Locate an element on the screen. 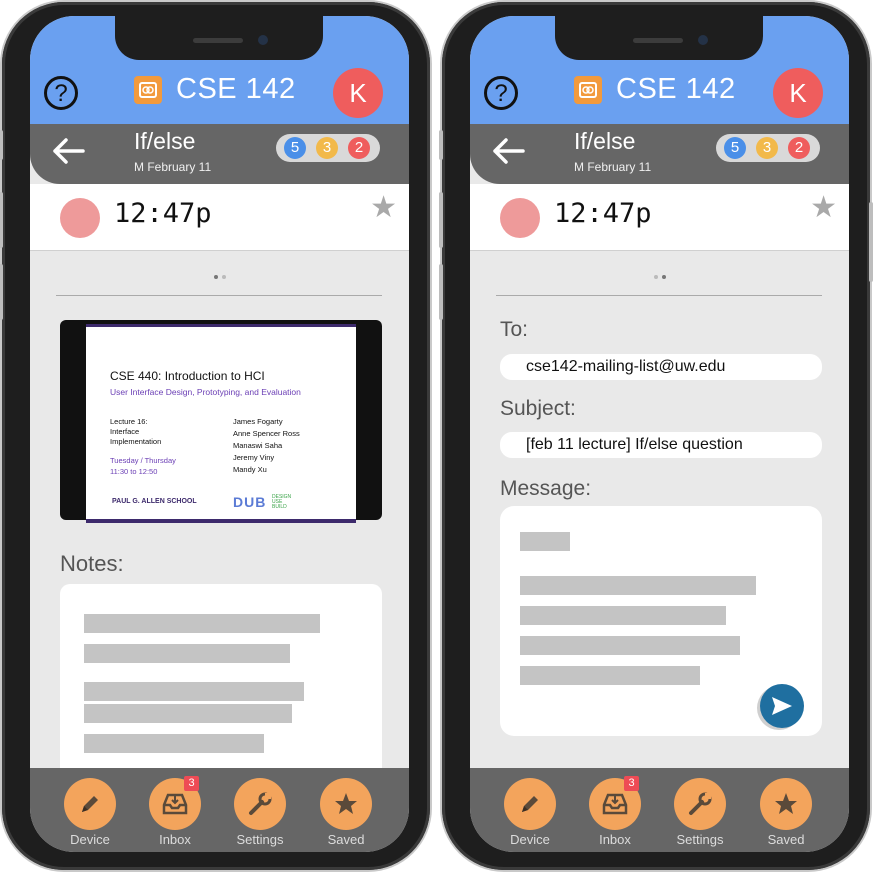 The height and width of the screenshot is (874, 874). slide-dub-logo: DUB is located at coordinates (250, 502).